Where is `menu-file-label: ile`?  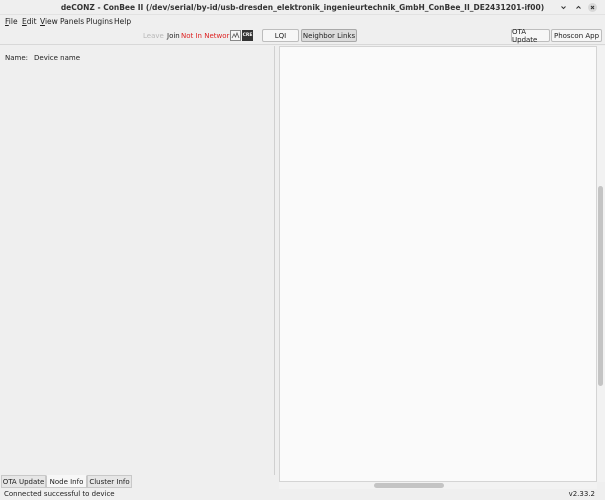 menu-file-label: ile is located at coordinates (13, 21).